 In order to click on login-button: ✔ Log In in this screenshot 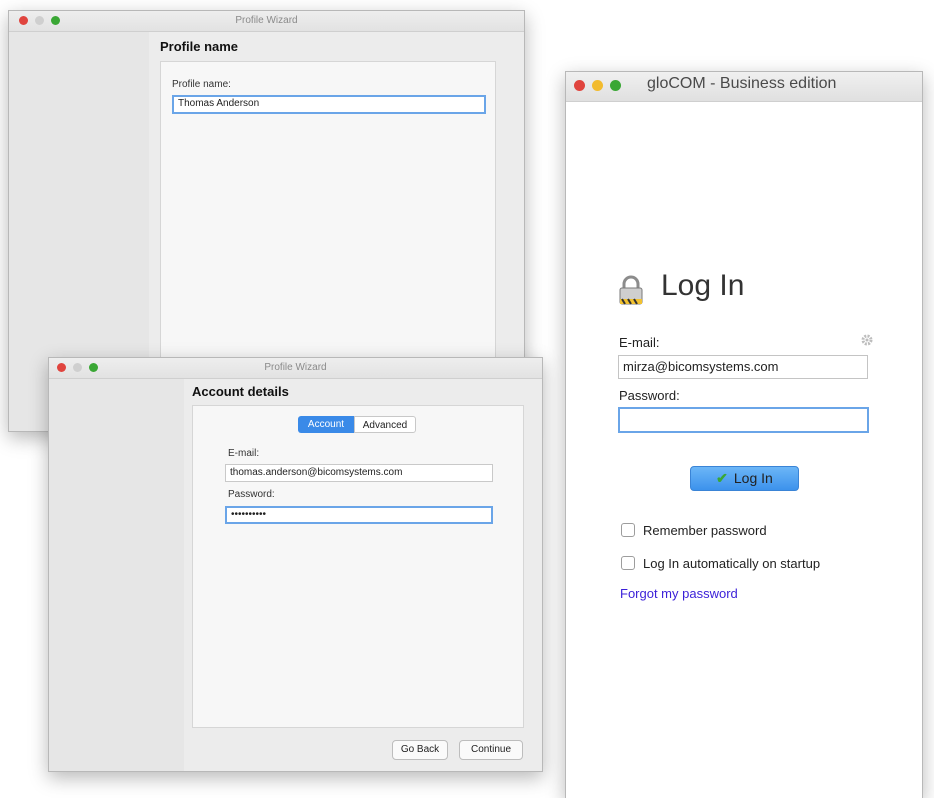, I will do `click(744, 478)`.